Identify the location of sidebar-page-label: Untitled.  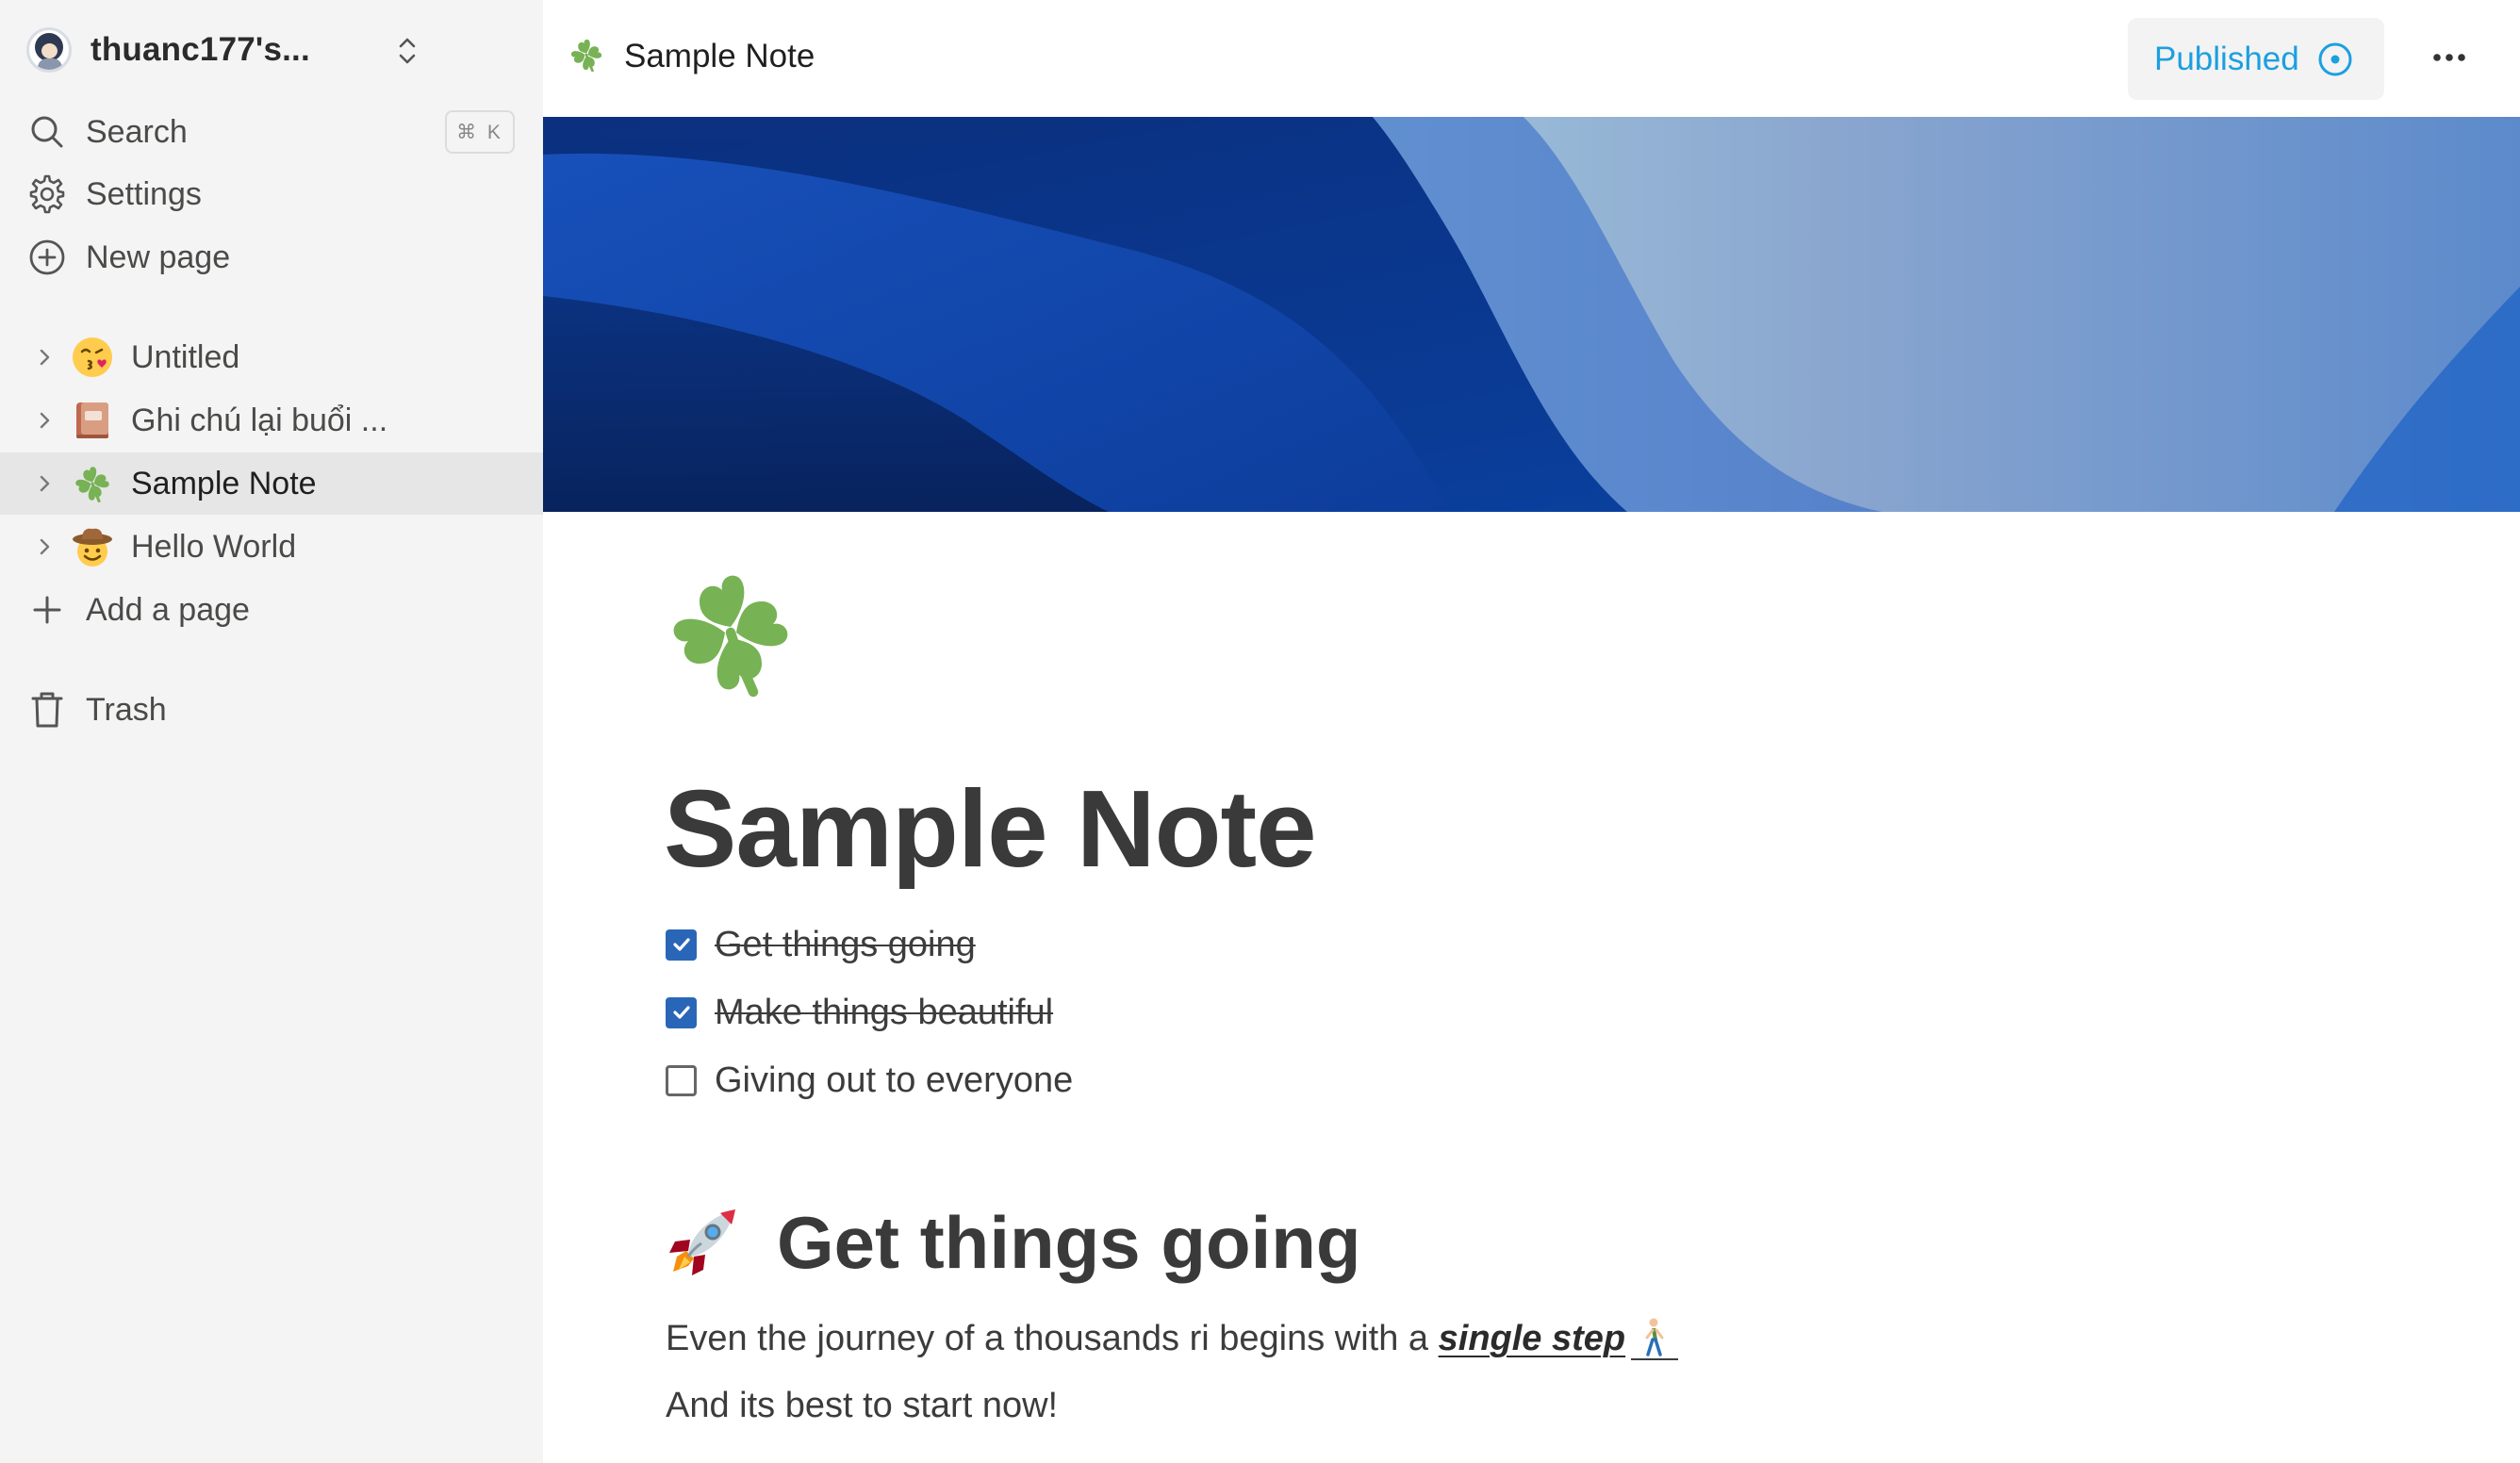
(185, 356).